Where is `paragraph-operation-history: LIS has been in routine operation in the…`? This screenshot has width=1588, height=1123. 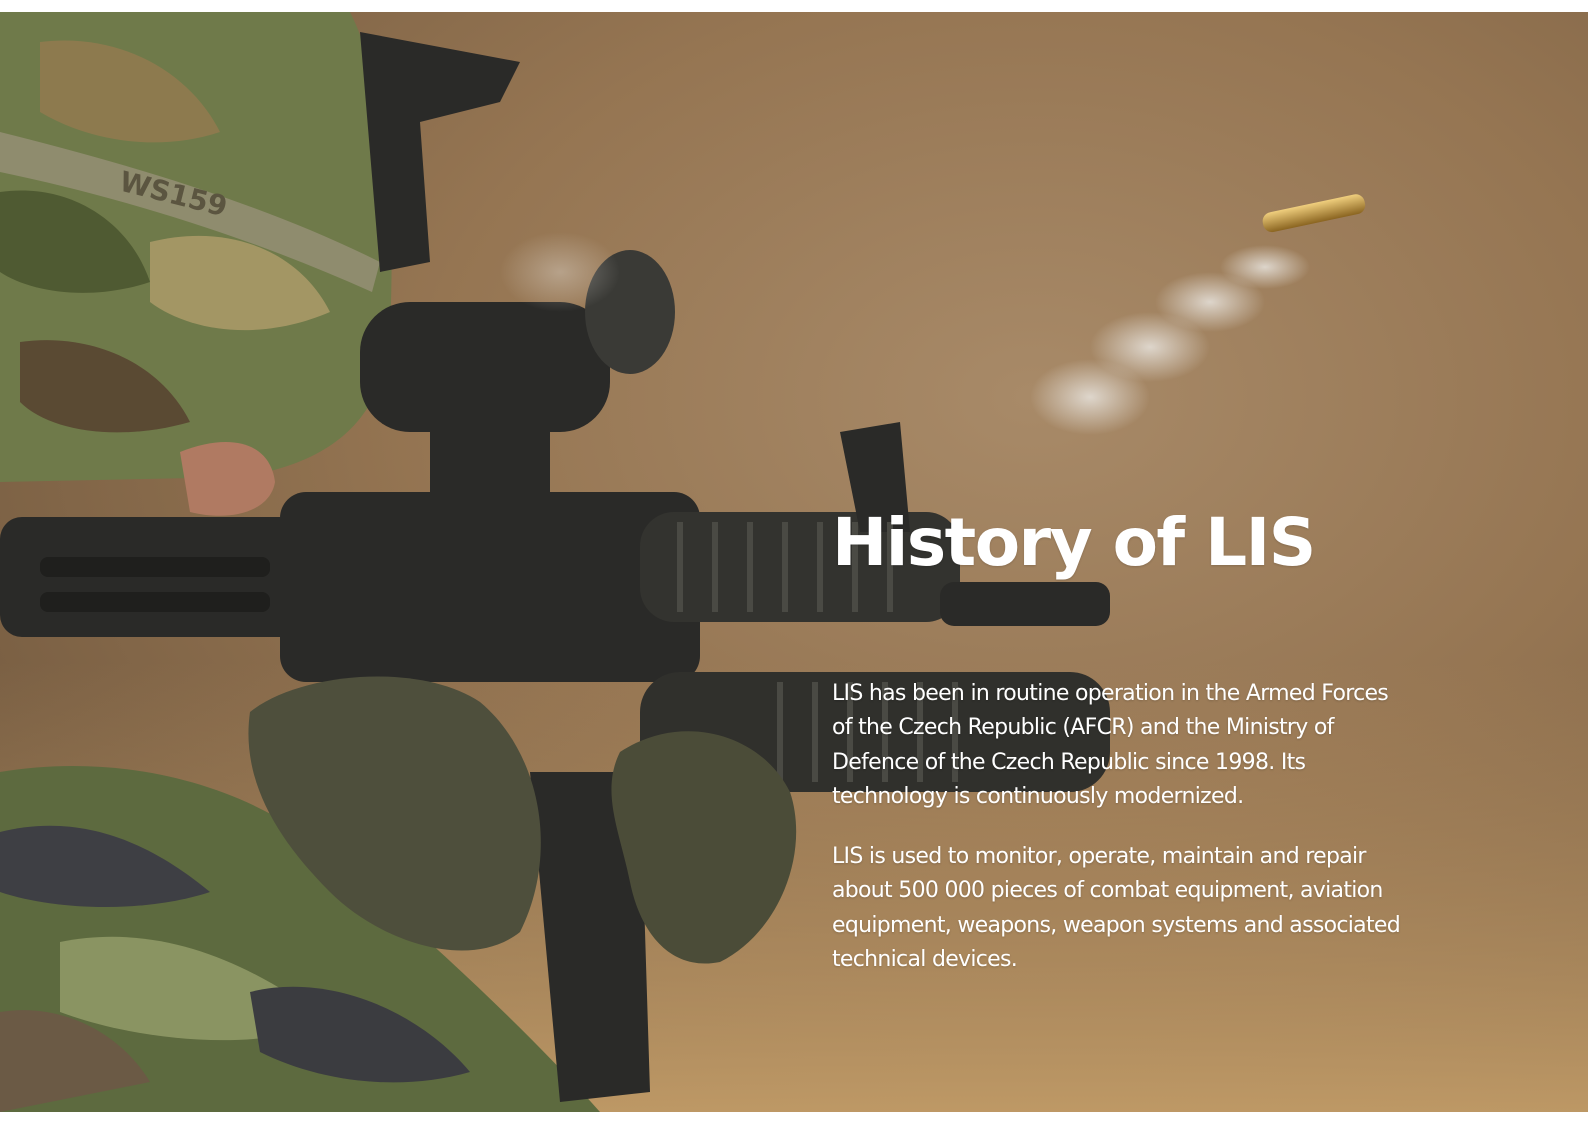
paragraph-operation-history: LIS has been in routine operation in the… is located at coordinates (1110, 745).